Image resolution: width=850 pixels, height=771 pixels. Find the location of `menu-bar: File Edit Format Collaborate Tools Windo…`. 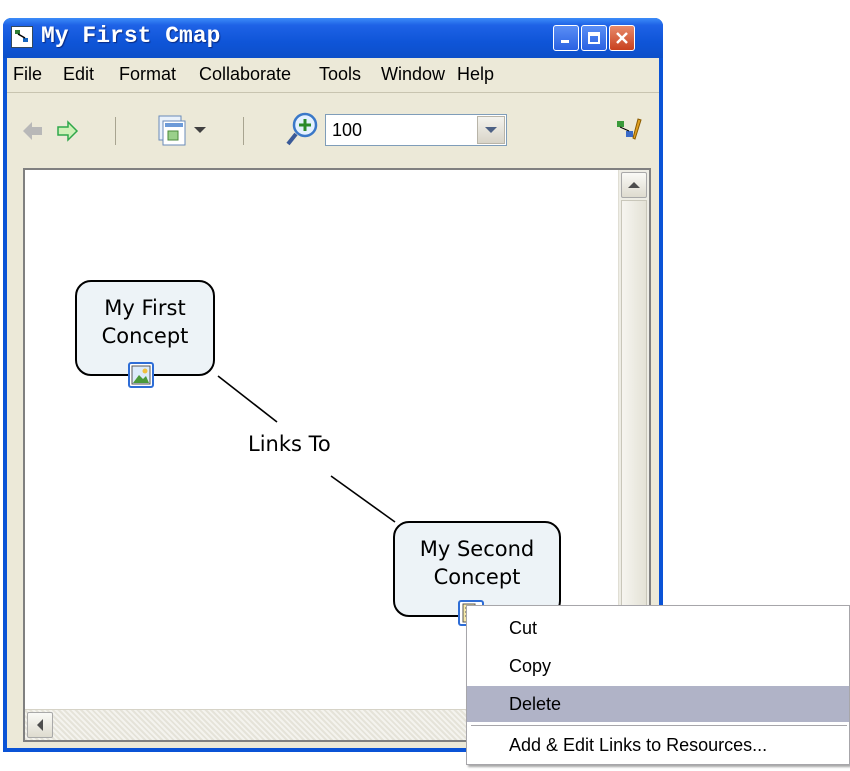

menu-bar: File Edit Format Collaborate Tools Windo… is located at coordinates (333, 75).